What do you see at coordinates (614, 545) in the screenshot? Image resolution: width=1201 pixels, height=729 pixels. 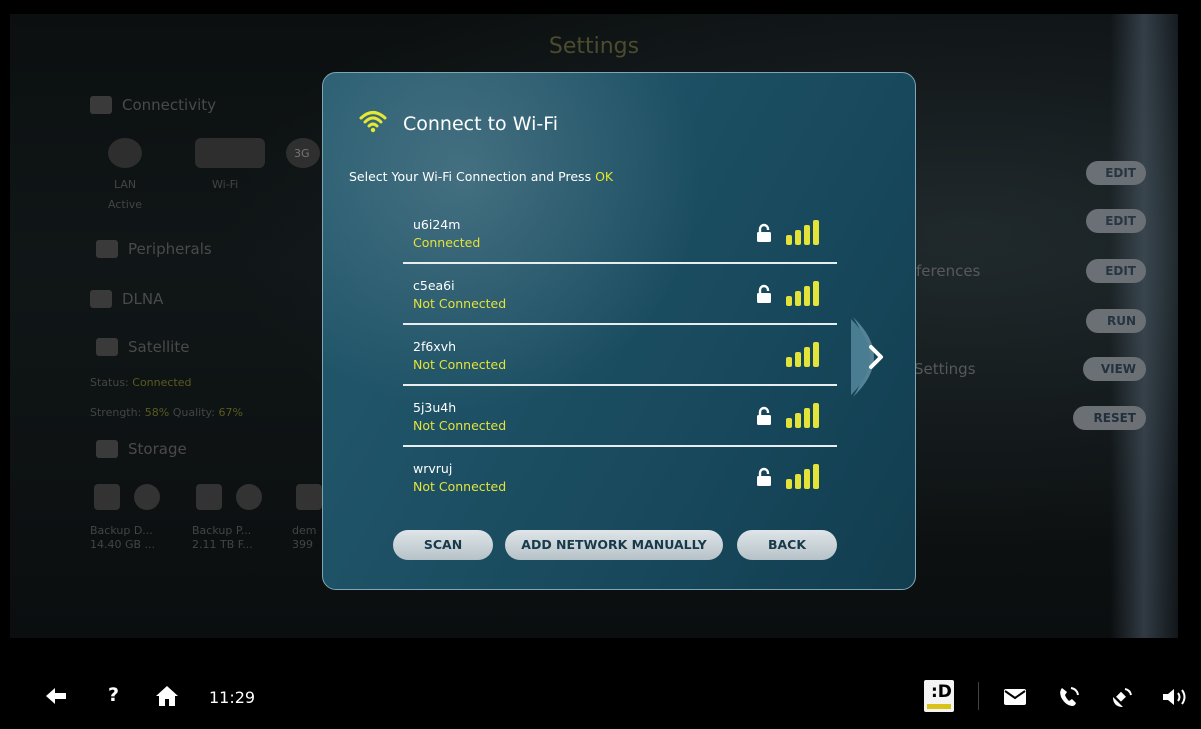 I see `add-network-manually-button: ADD NETWORK MANUALLY` at bounding box center [614, 545].